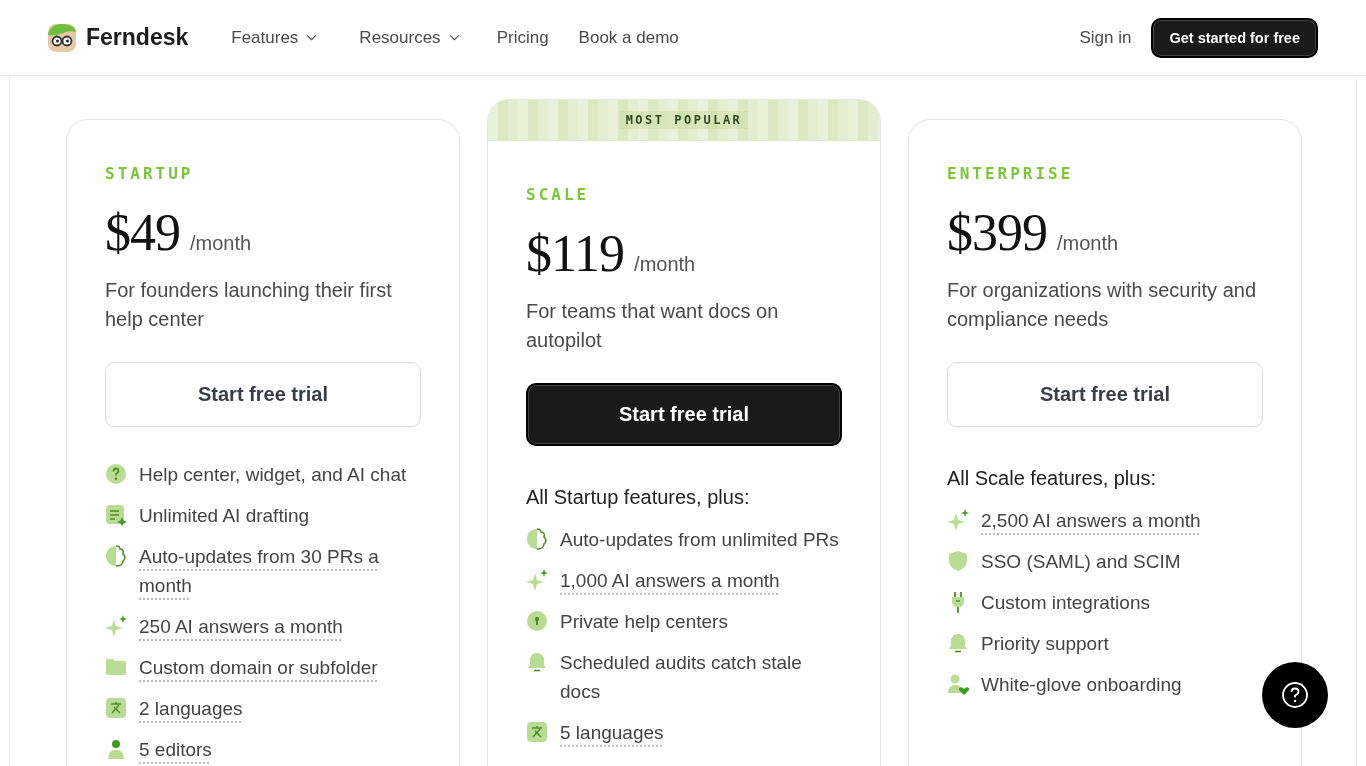  Describe the element at coordinates (259, 571) in the screenshot. I see `feature-text: Auto-updates from 30 PRs a month` at that location.